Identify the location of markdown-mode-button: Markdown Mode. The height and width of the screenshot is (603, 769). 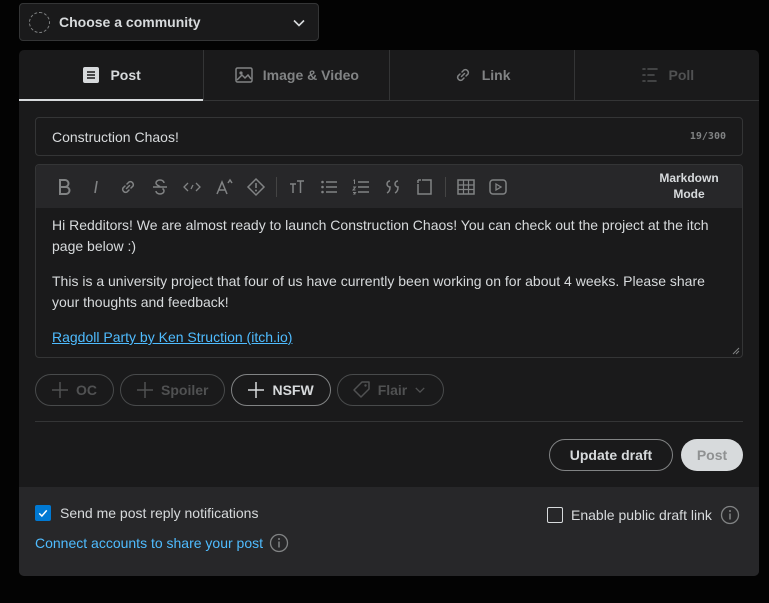
(689, 186).